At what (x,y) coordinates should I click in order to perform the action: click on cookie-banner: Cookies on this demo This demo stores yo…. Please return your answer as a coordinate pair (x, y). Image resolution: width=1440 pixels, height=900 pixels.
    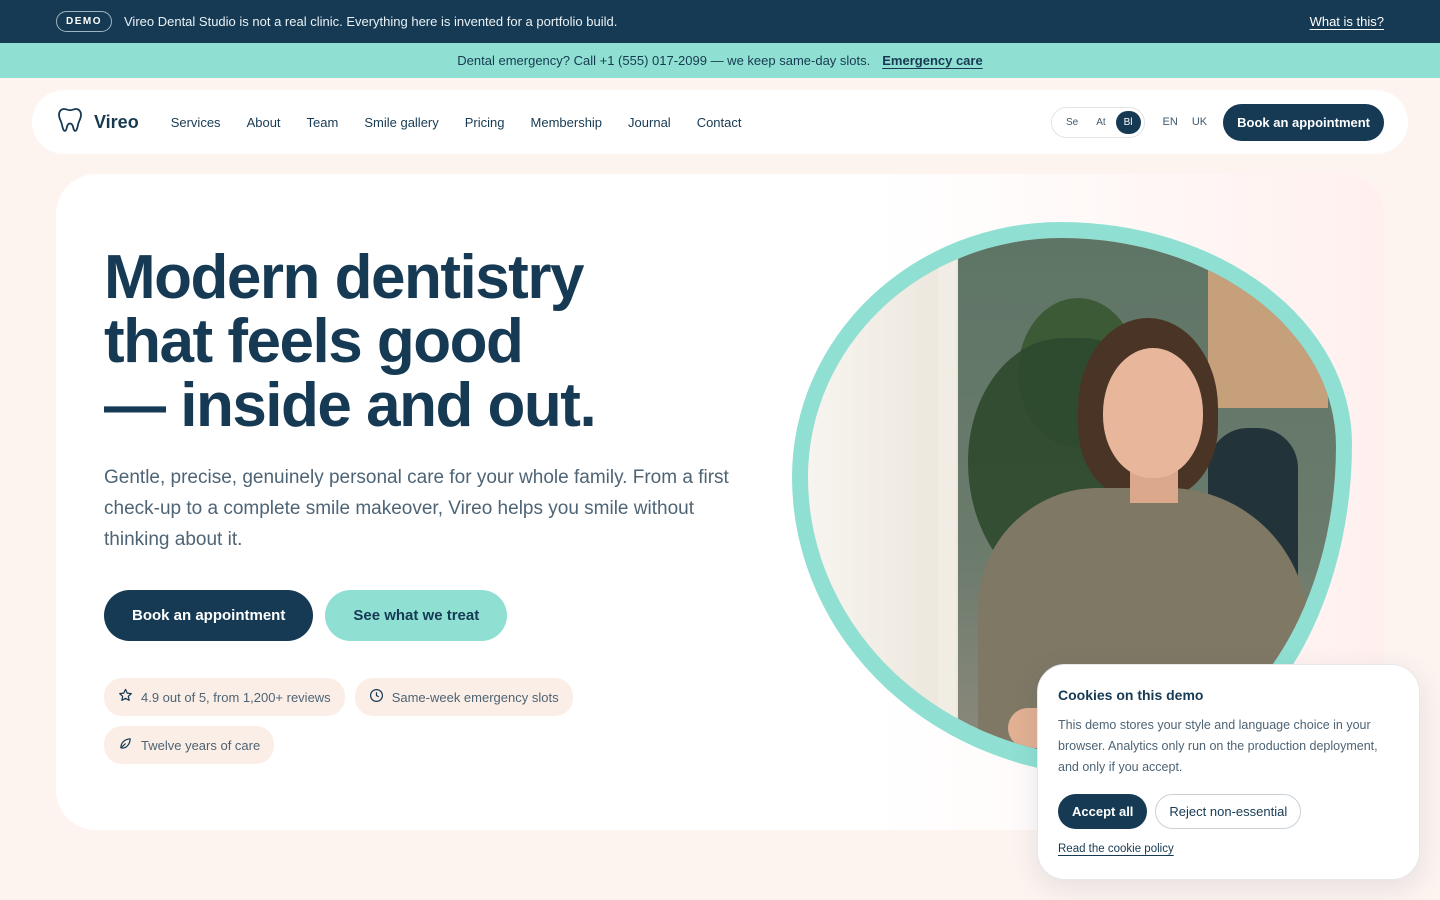
    Looking at the image, I should click on (1228, 772).